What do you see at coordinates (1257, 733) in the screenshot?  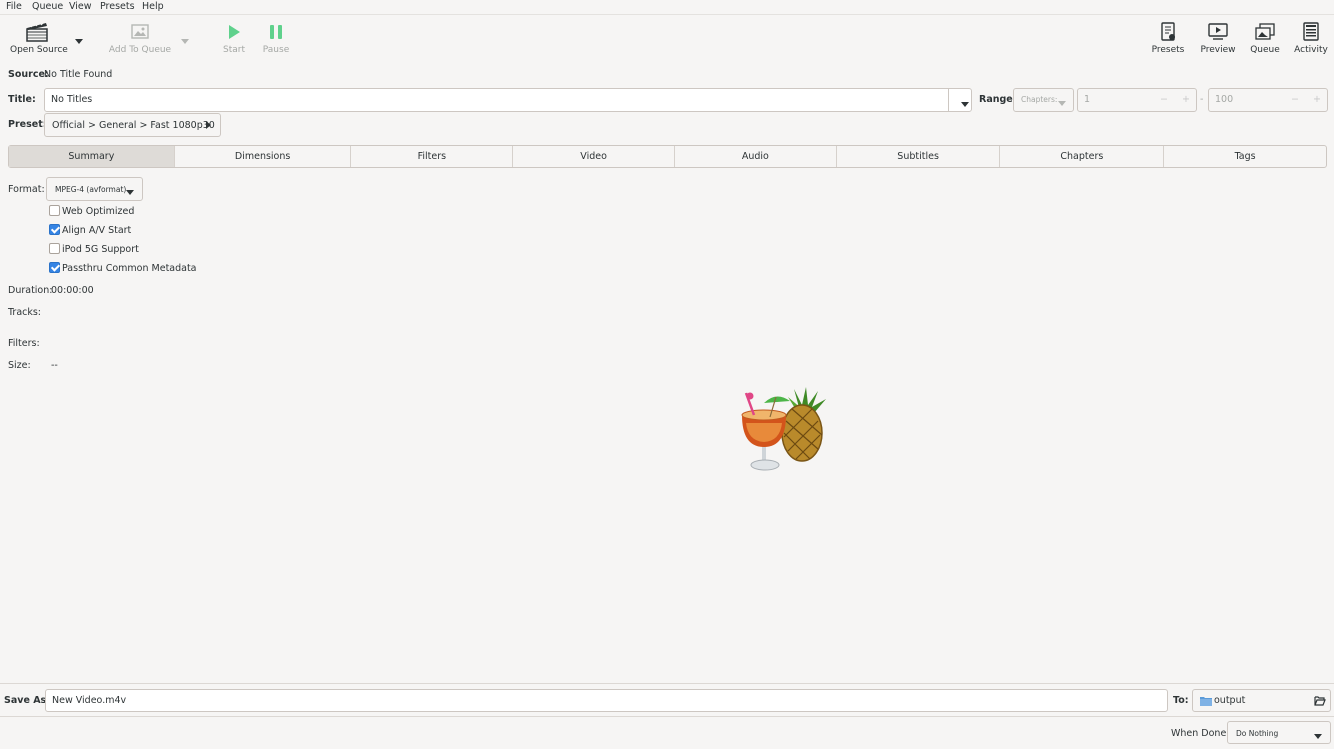 I see `when-done-value: Do Nothing` at bounding box center [1257, 733].